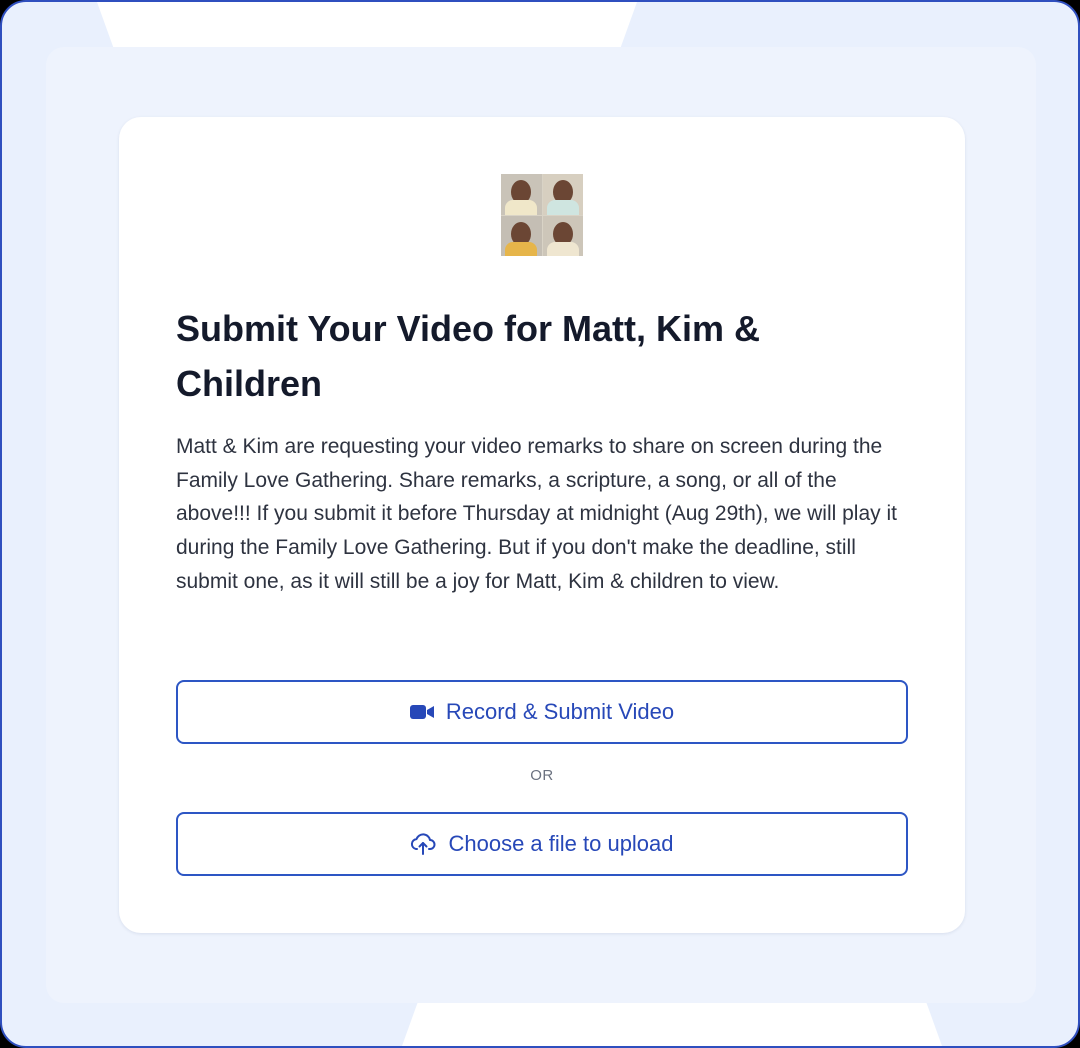  What do you see at coordinates (367, 24) in the screenshot?
I see `background-shape-top` at bounding box center [367, 24].